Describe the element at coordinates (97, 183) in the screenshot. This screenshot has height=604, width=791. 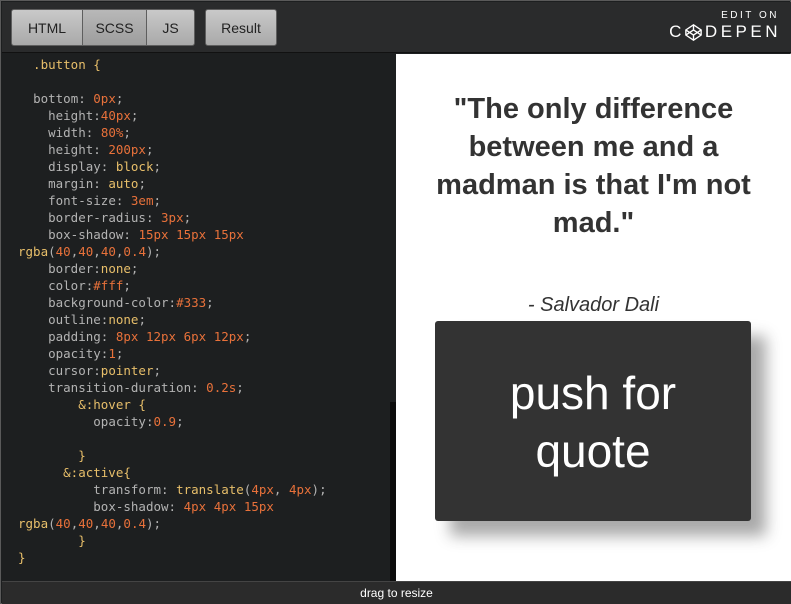
I see `code-line: margin: auto;` at that location.